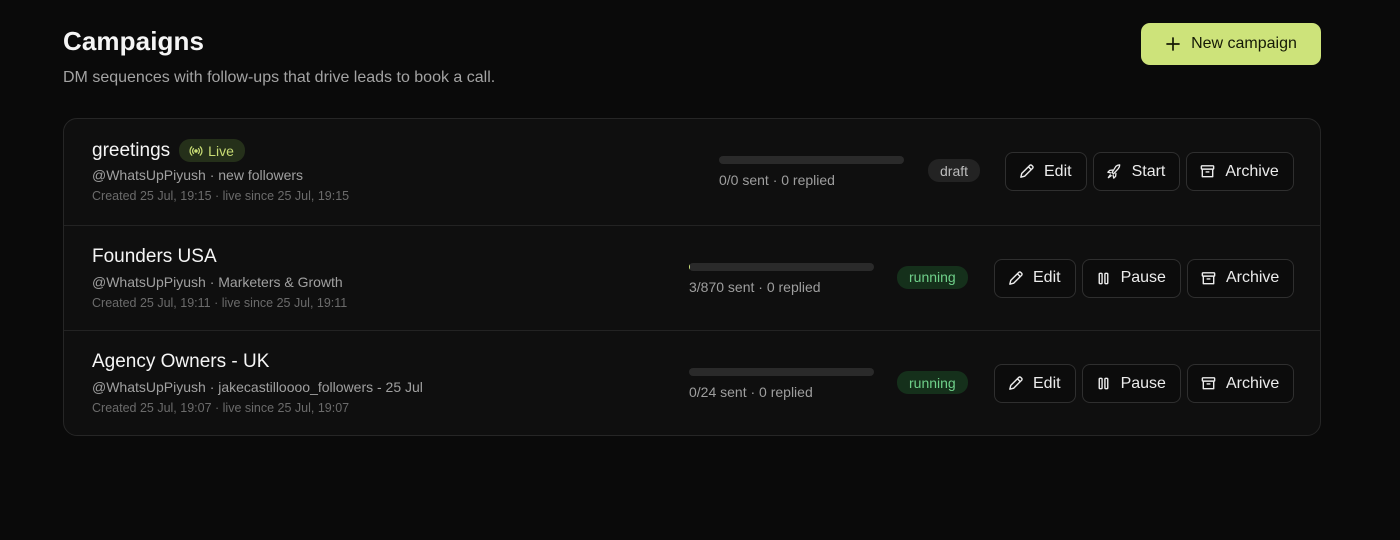 The image size is (1400, 540). I want to click on status-badge: draft, so click(954, 170).